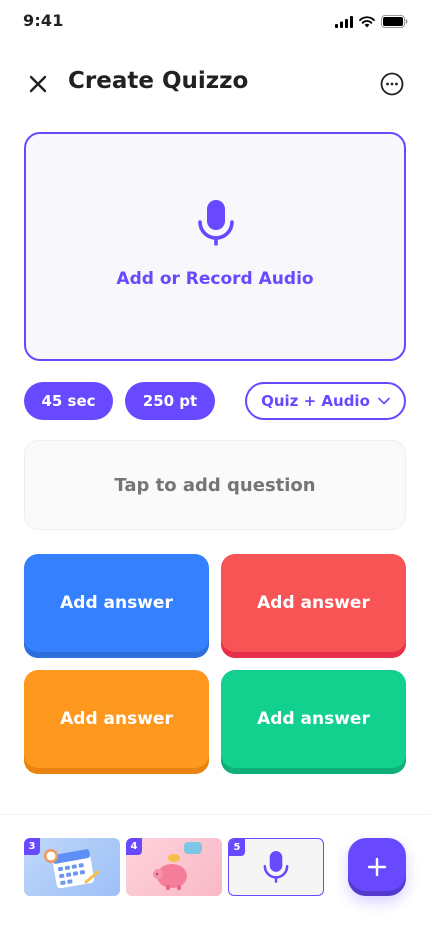  Describe the element at coordinates (174, 867) in the screenshot. I see `slide-thumbnail-4: 4` at that location.